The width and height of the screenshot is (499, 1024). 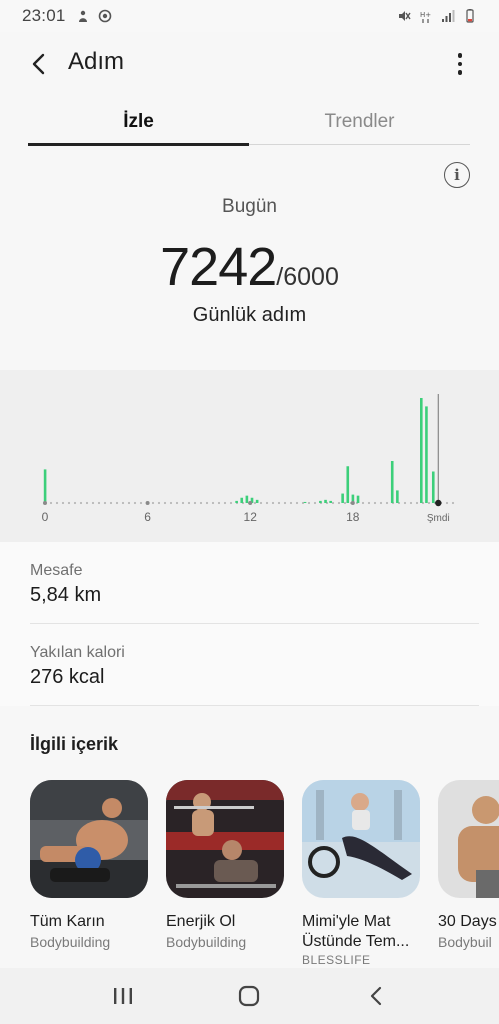 What do you see at coordinates (425, 17) in the screenshot?
I see `data-icon: H+` at bounding box center [425, 17].